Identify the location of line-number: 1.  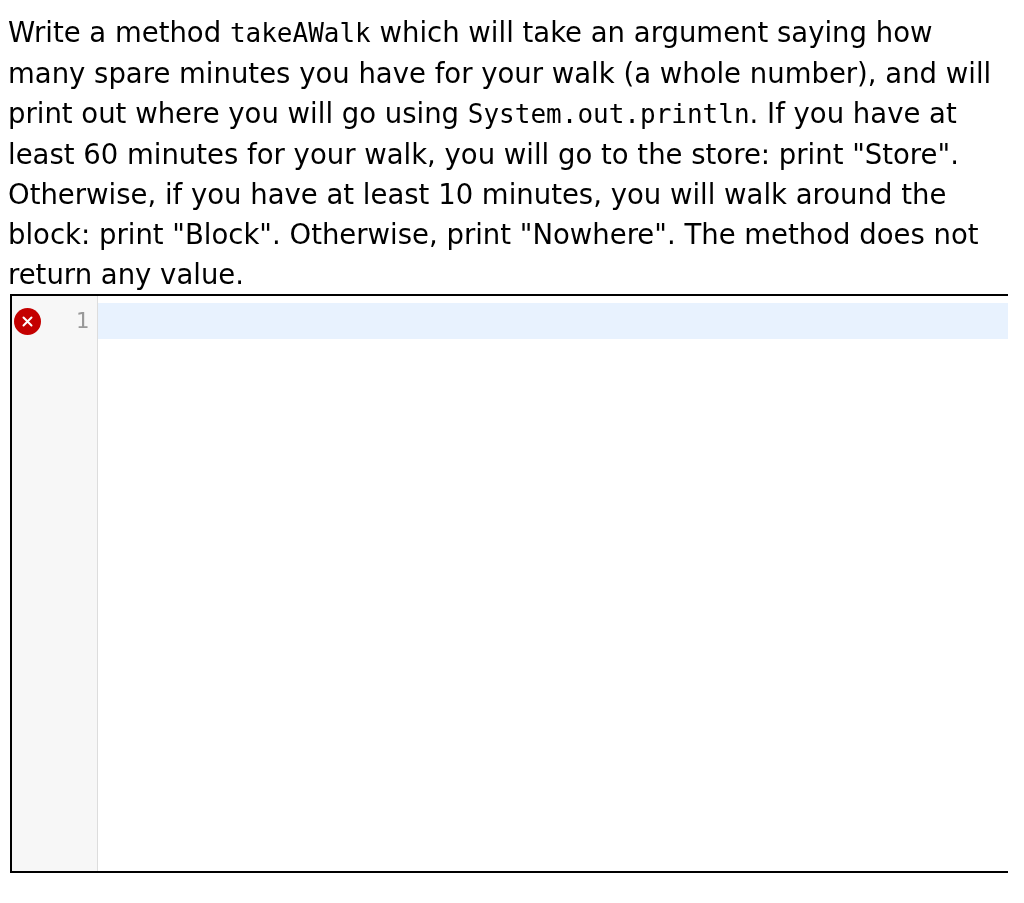
(82, 321).